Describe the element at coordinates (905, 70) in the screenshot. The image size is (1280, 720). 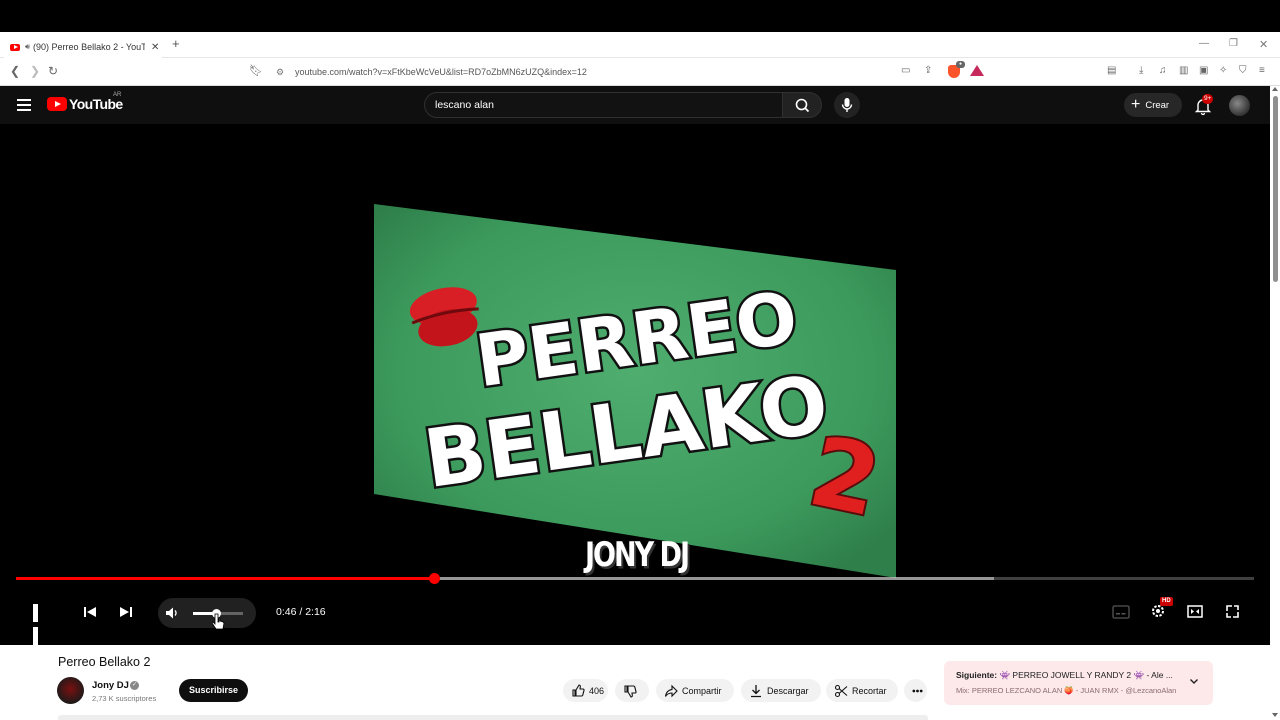
I see `cast-icon: ▭` at that location.